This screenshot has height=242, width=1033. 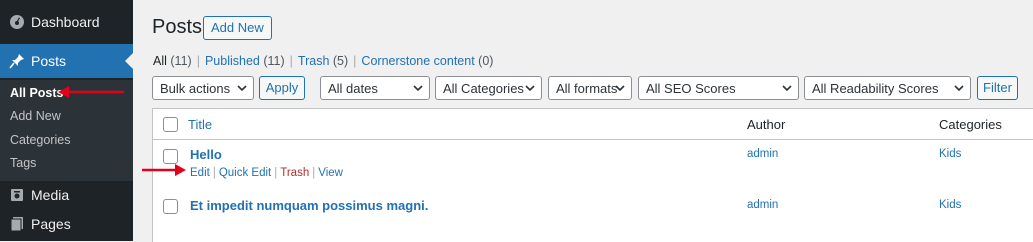 I want to click on post-title-link: Et impedit numquam possimus magni., so click(x=309, y=205).